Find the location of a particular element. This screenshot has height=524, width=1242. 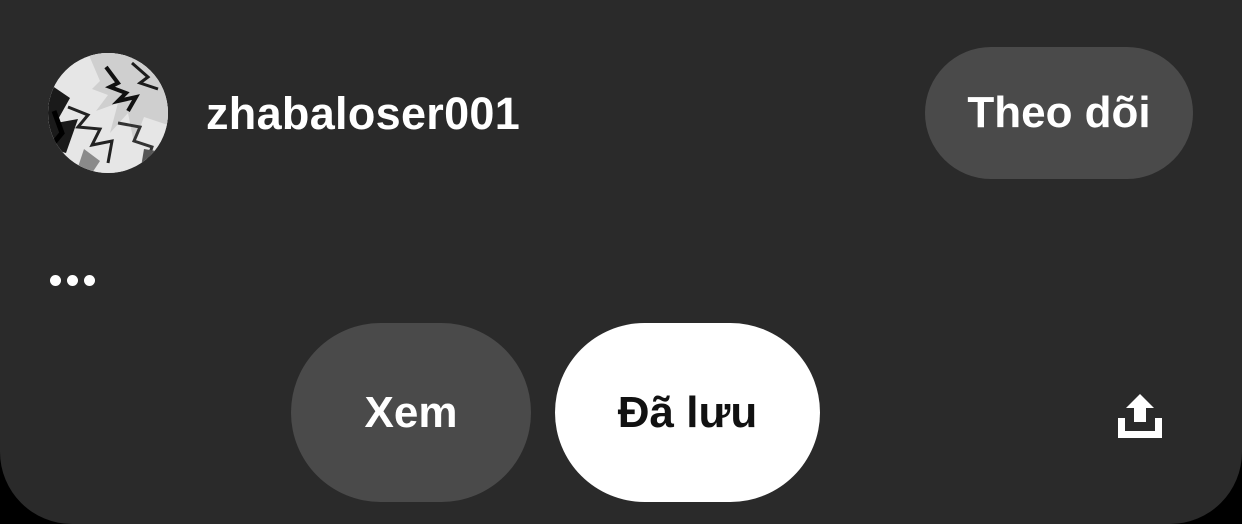

avatar-image is located at coordinates (108, 113).